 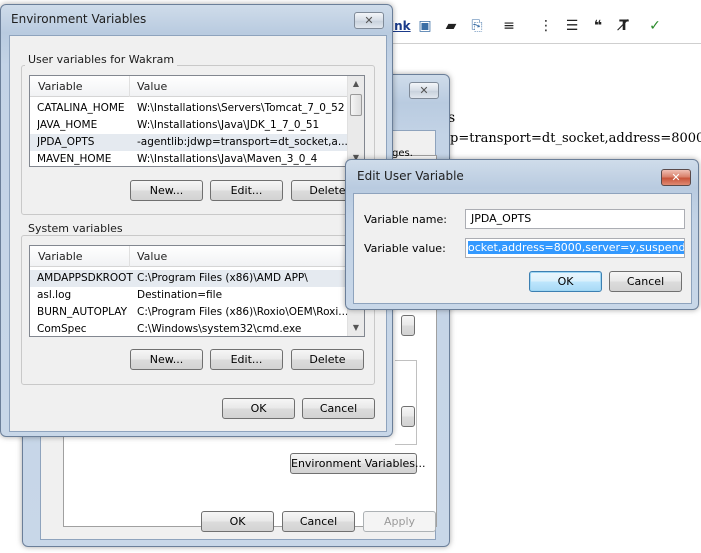 I want to click on row-value: W:\Installations\Servers\Tomcat_7_0_52, so click(x=241, y=108).